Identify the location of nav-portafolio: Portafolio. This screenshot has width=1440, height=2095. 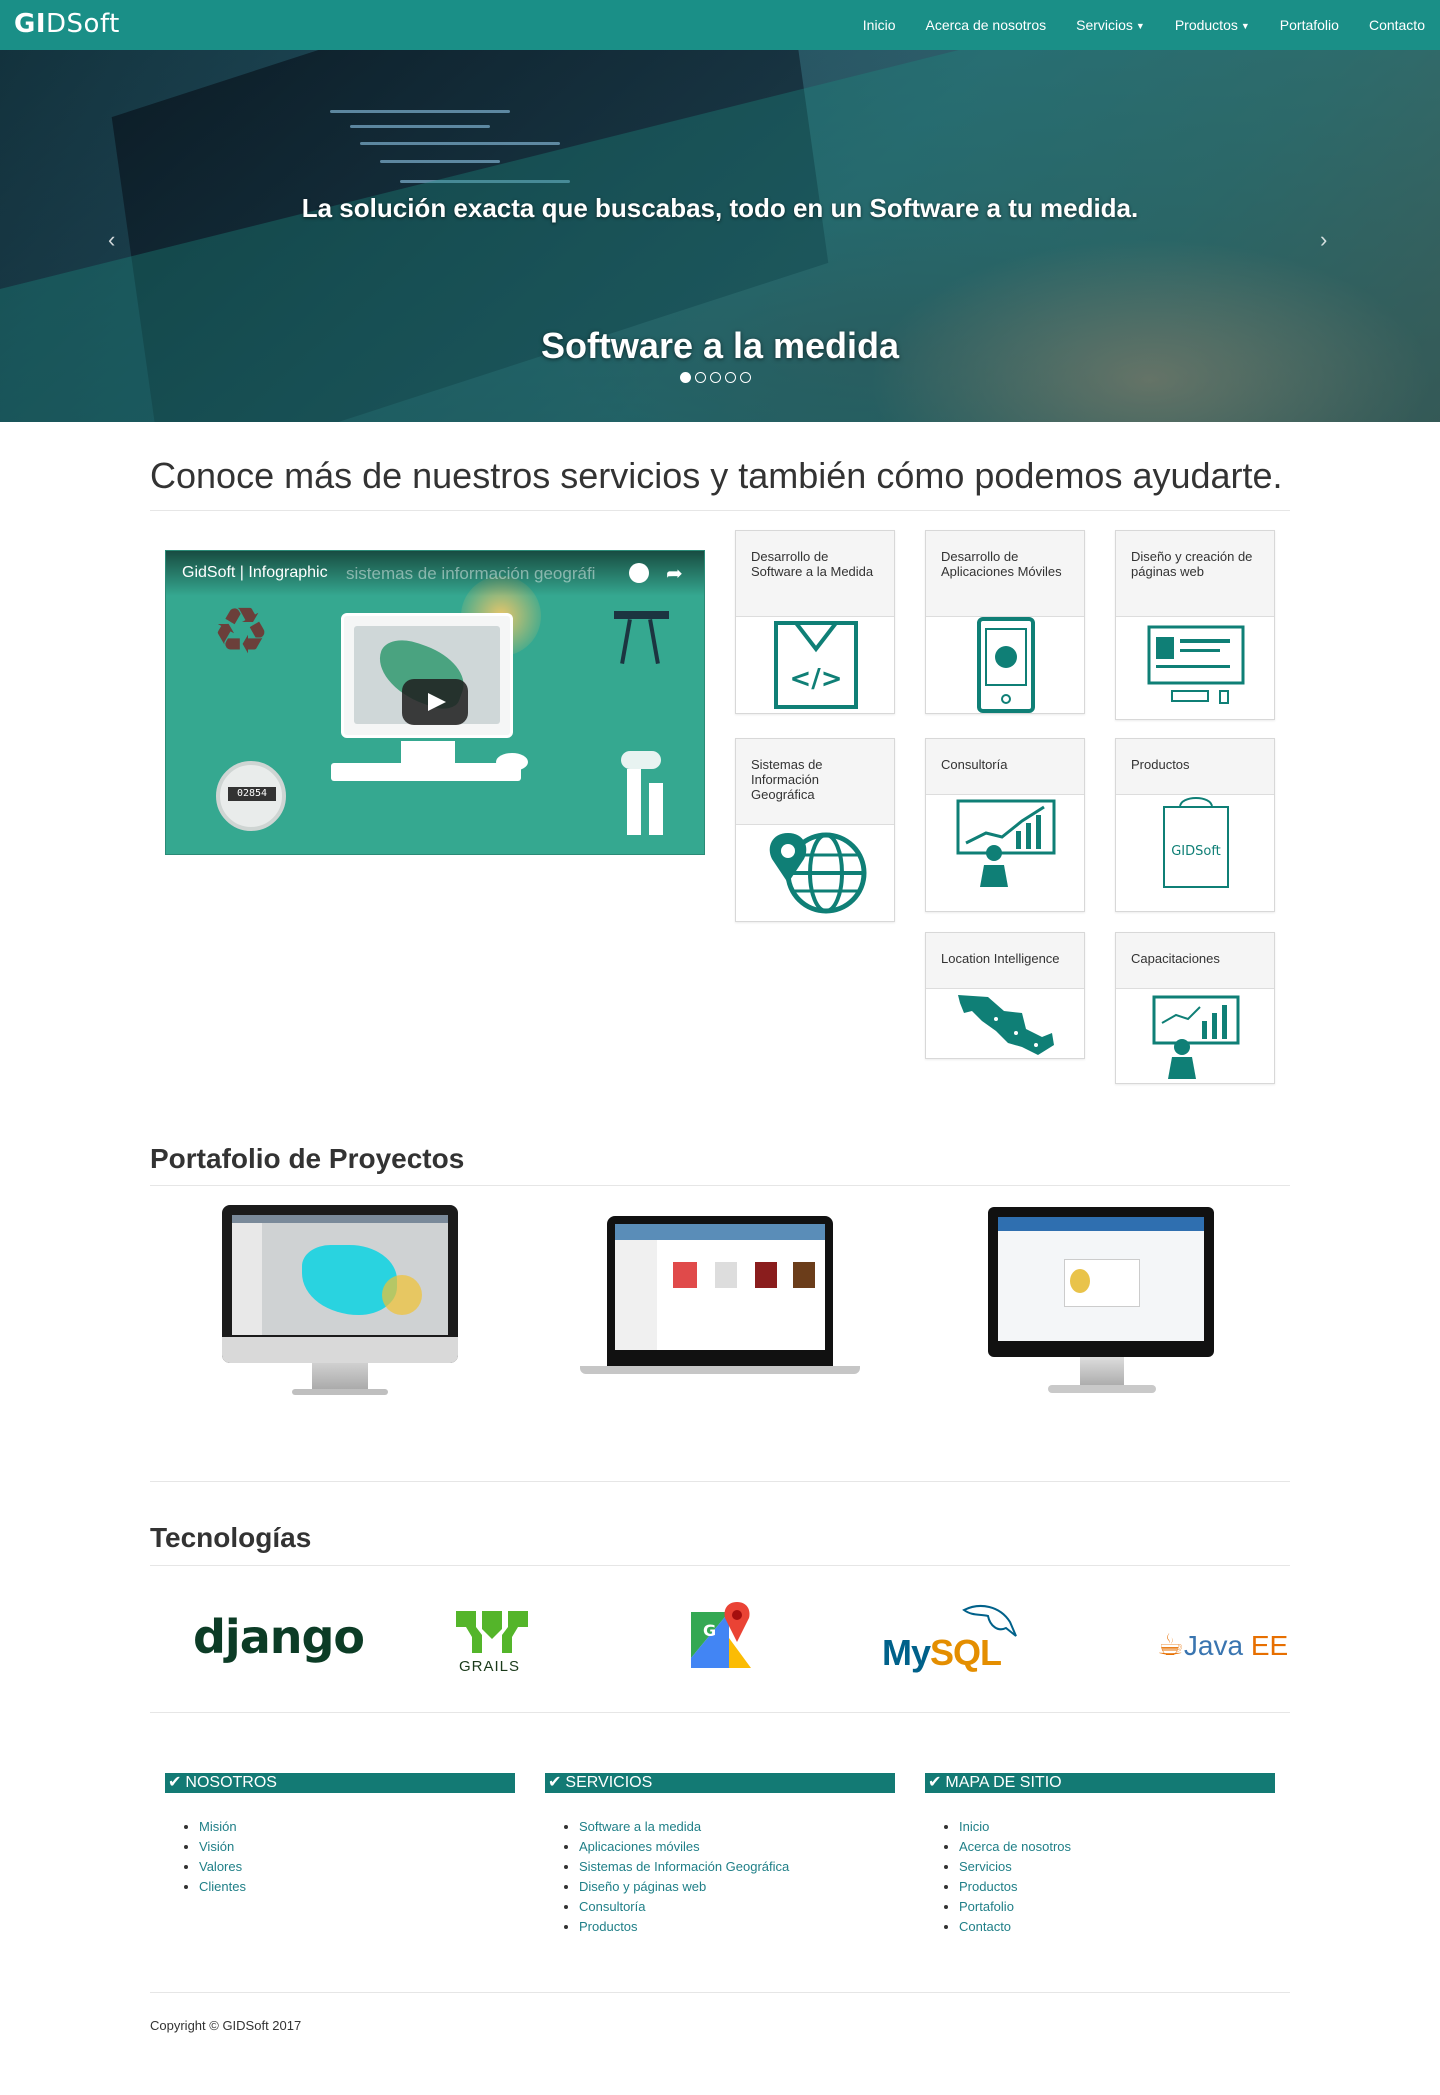
(1309, 25).